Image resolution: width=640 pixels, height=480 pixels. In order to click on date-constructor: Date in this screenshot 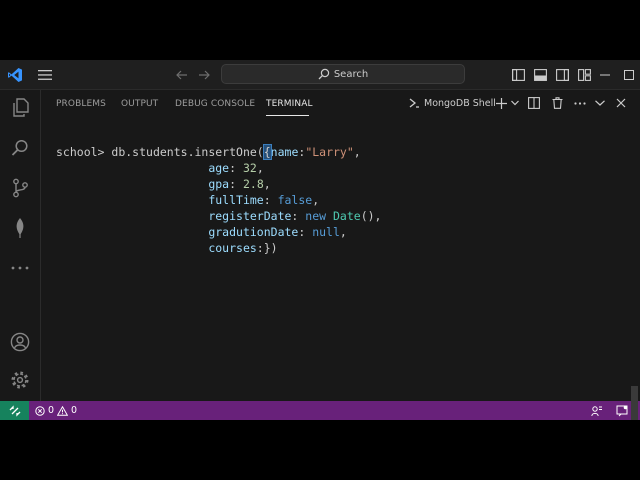, I will do `click(347, 216)`.